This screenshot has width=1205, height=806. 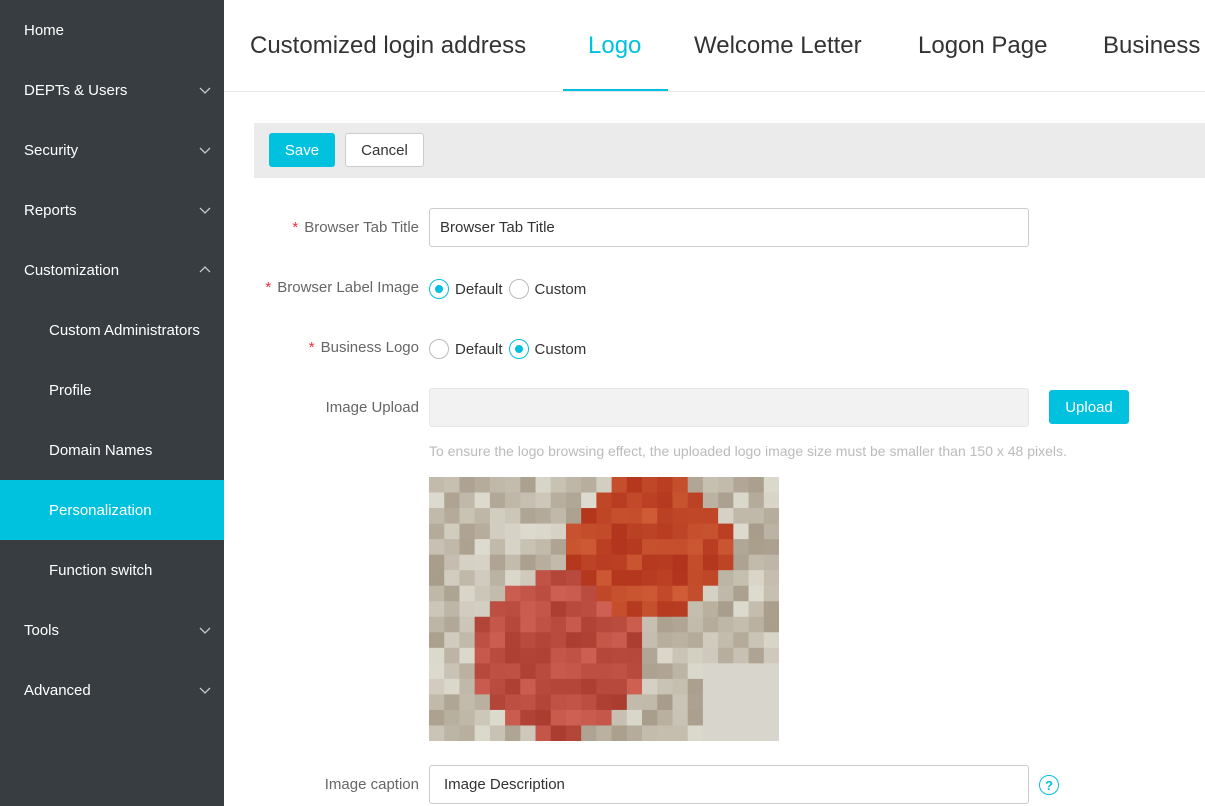 I want to click on sidebar-item-function-switch: Function switch, so click(x=112, y=570).